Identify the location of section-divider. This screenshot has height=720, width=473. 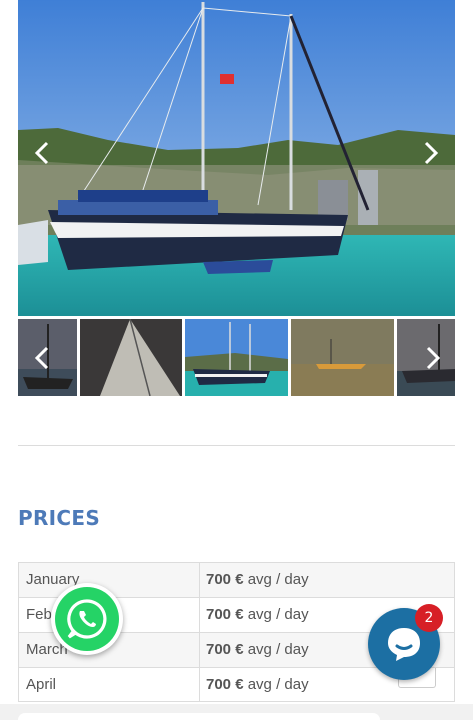
(236, 445).